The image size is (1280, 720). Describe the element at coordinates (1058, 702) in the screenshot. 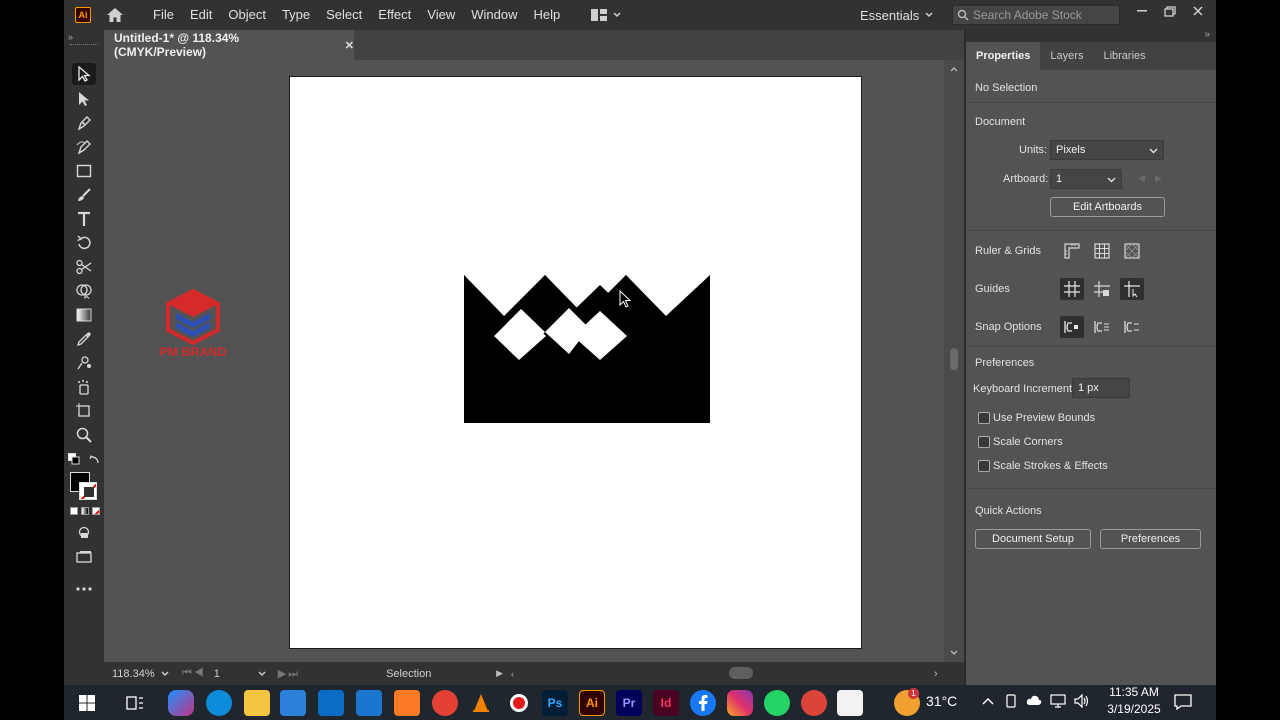

I see `network-icon` at that location.